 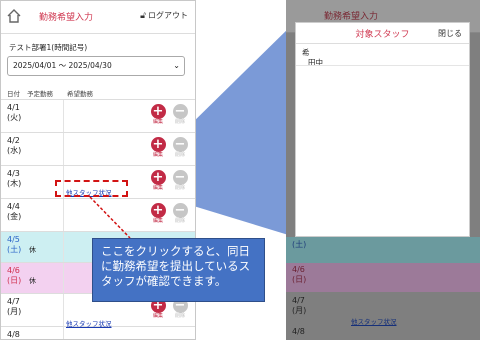 I want to click on staff-list: 希 田中, so click(x=382, y=58).